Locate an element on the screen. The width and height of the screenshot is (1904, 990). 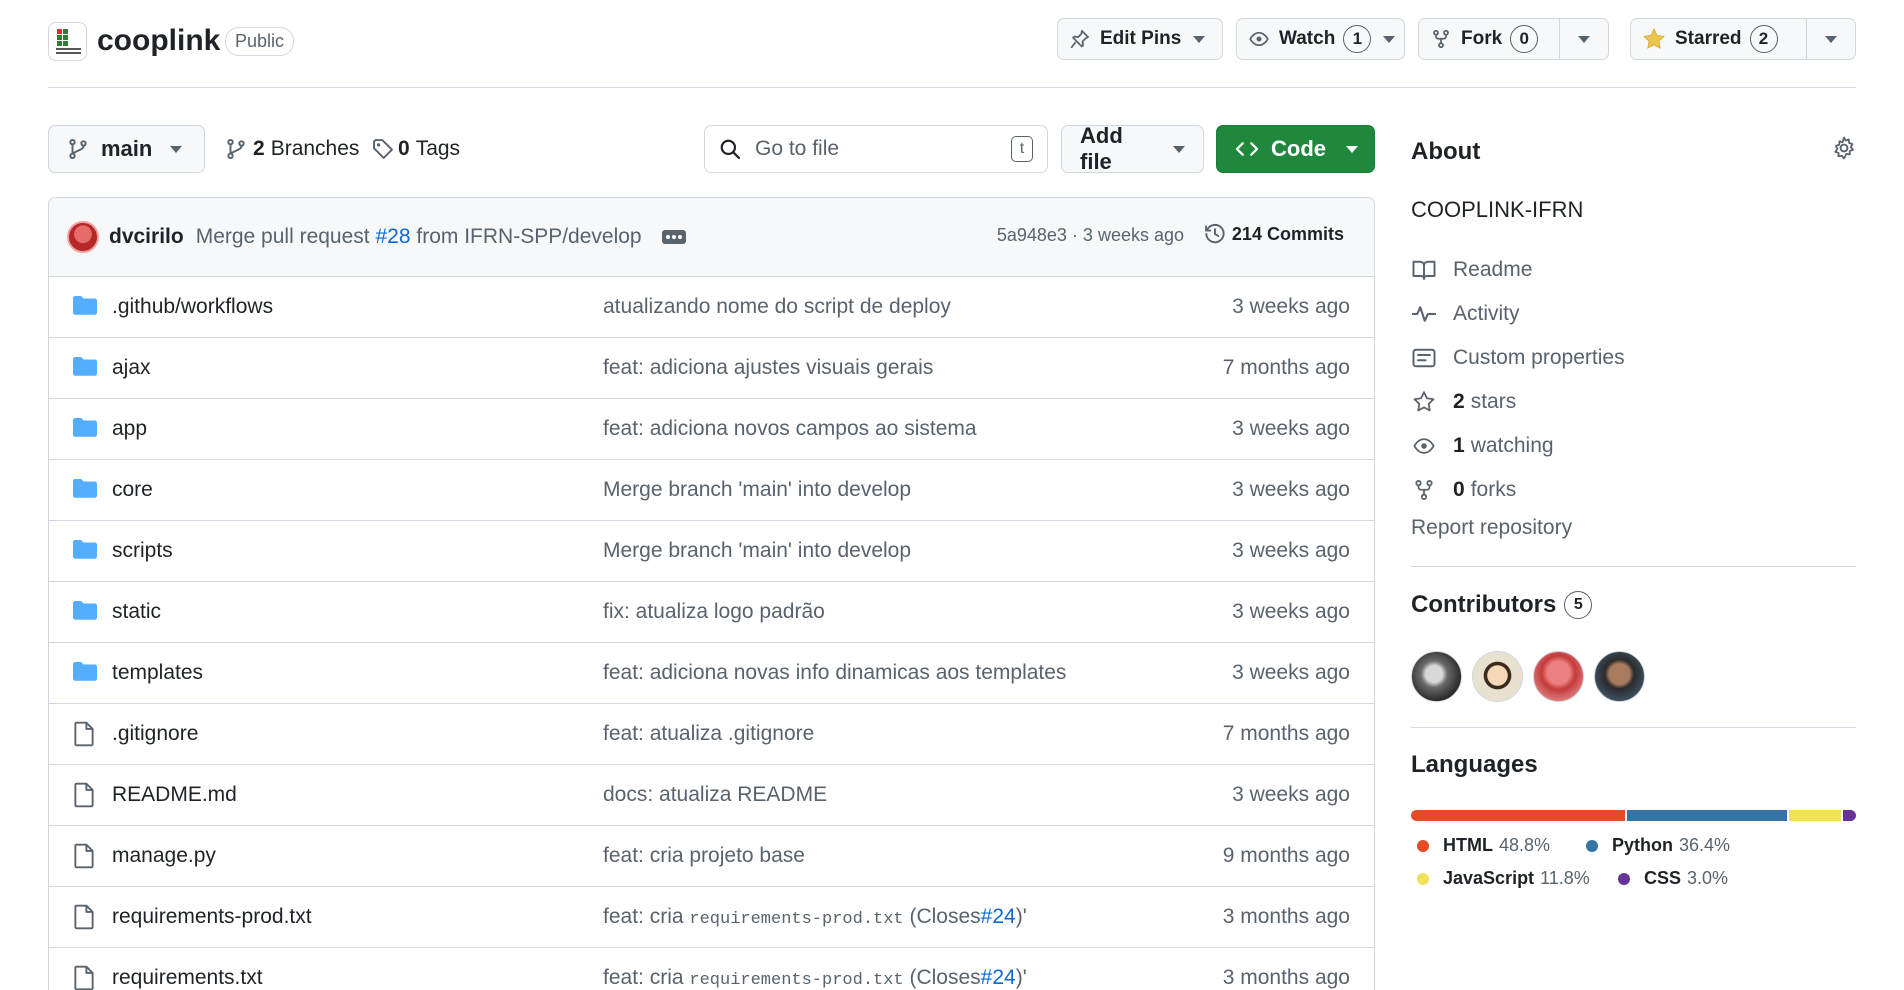
commit-message-prefix: feat: cria is located at coordinates (643, 977).